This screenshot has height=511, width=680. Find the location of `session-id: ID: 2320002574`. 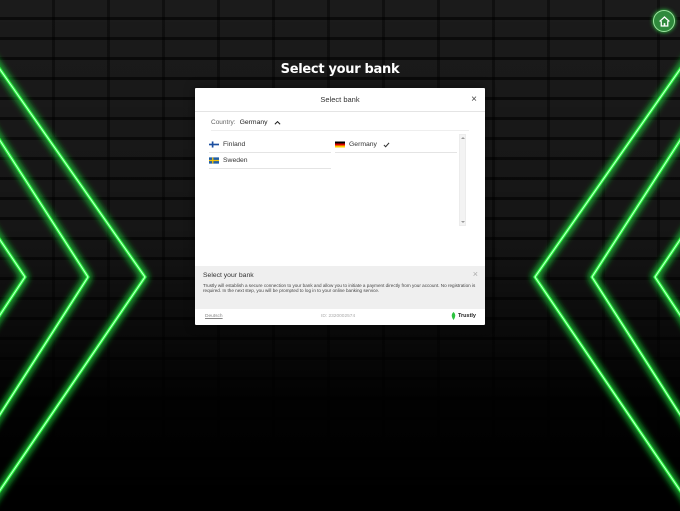

session-id: ID: 2320002574 is located at coordinates (338, 316).